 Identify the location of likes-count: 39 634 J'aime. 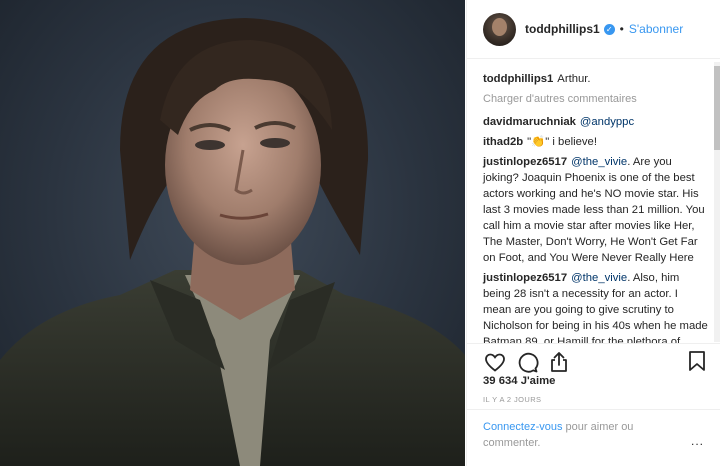
(519, 381).